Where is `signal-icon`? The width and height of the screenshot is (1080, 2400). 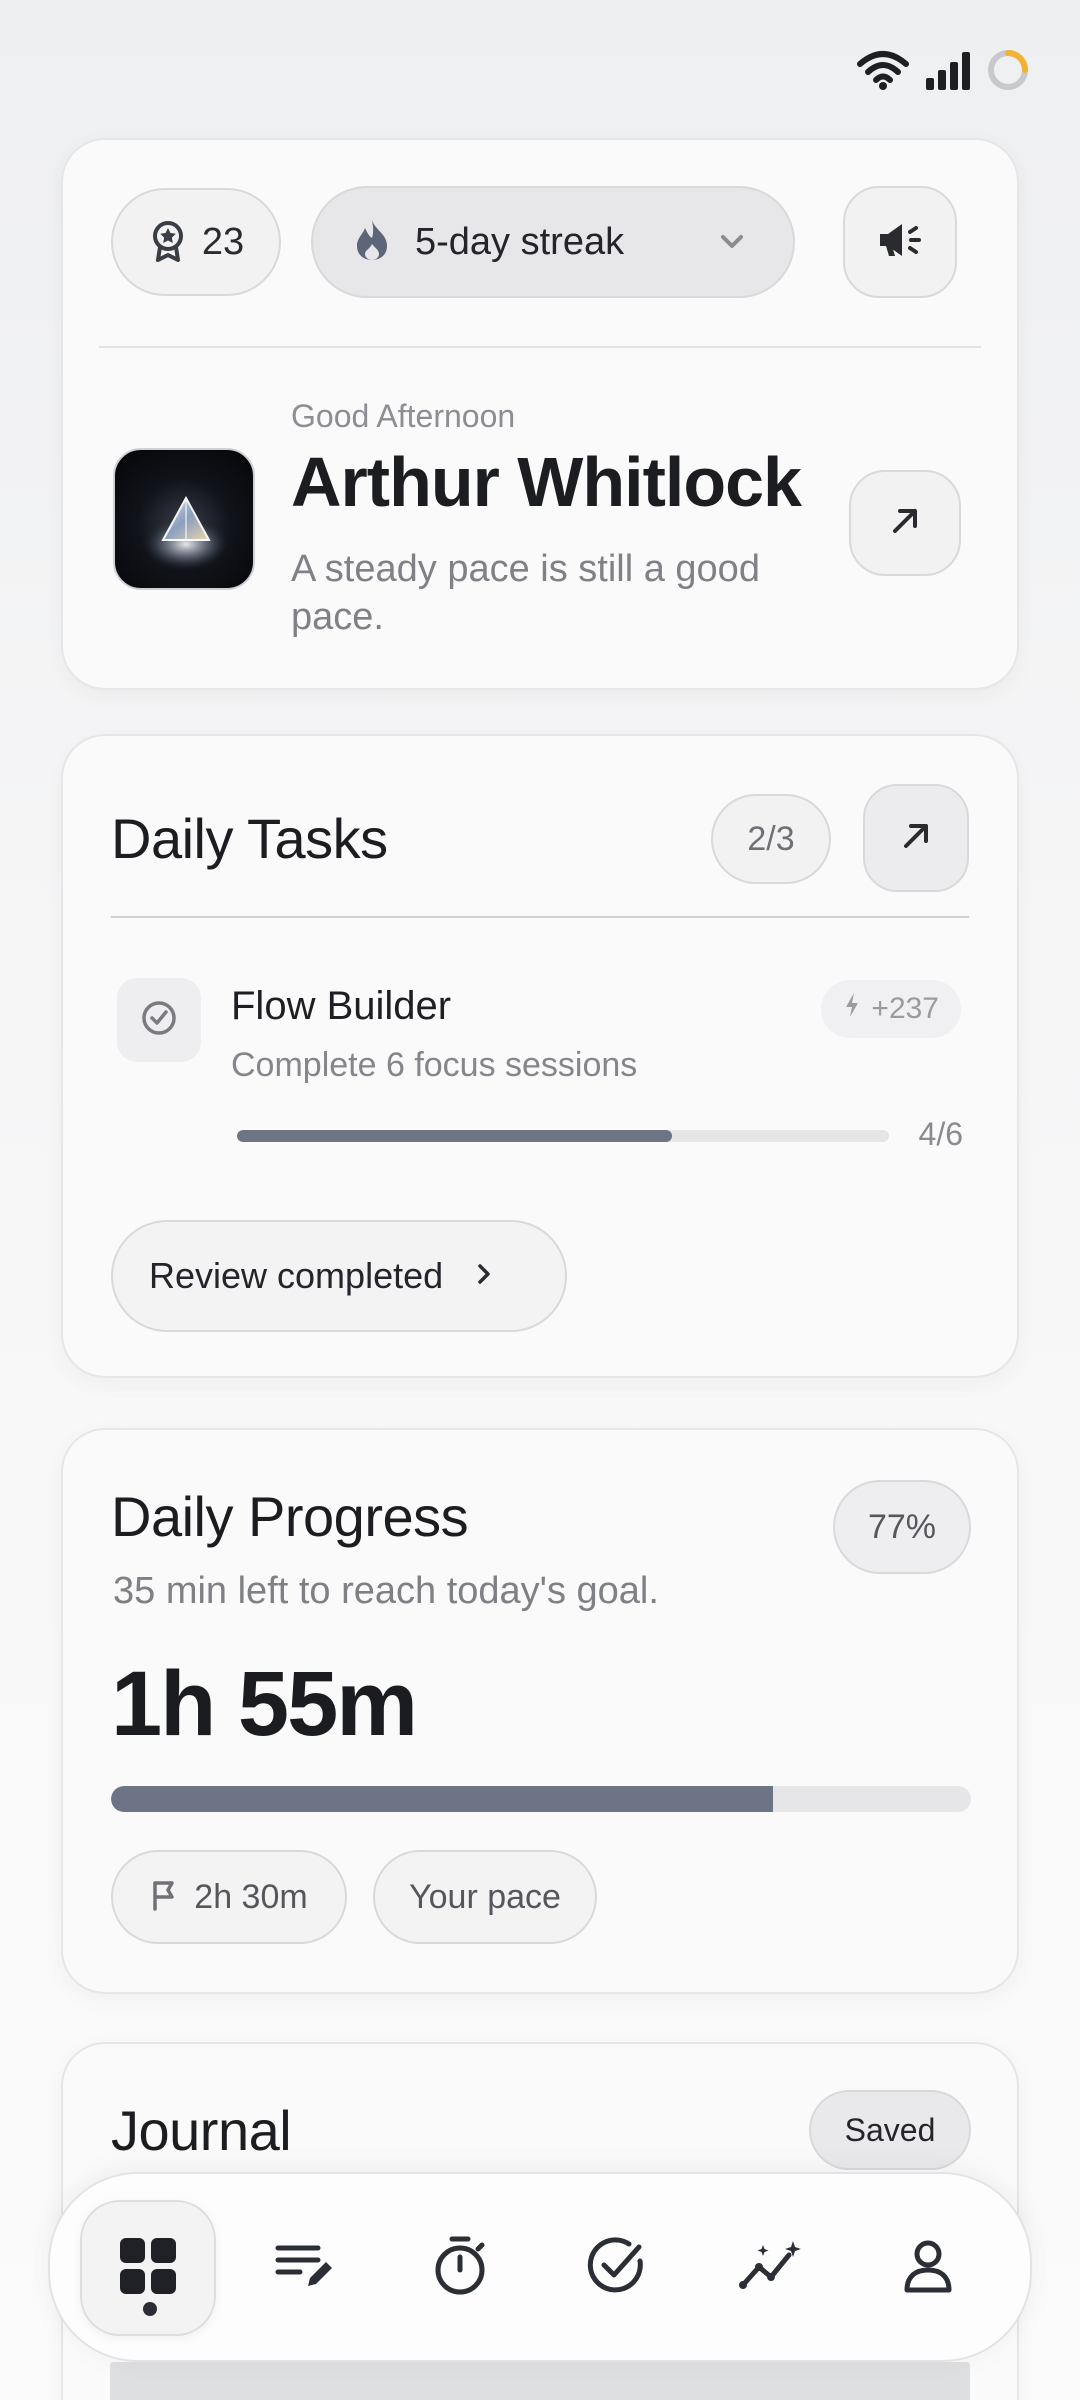
signal-icon is located at coordinates (948, 70).